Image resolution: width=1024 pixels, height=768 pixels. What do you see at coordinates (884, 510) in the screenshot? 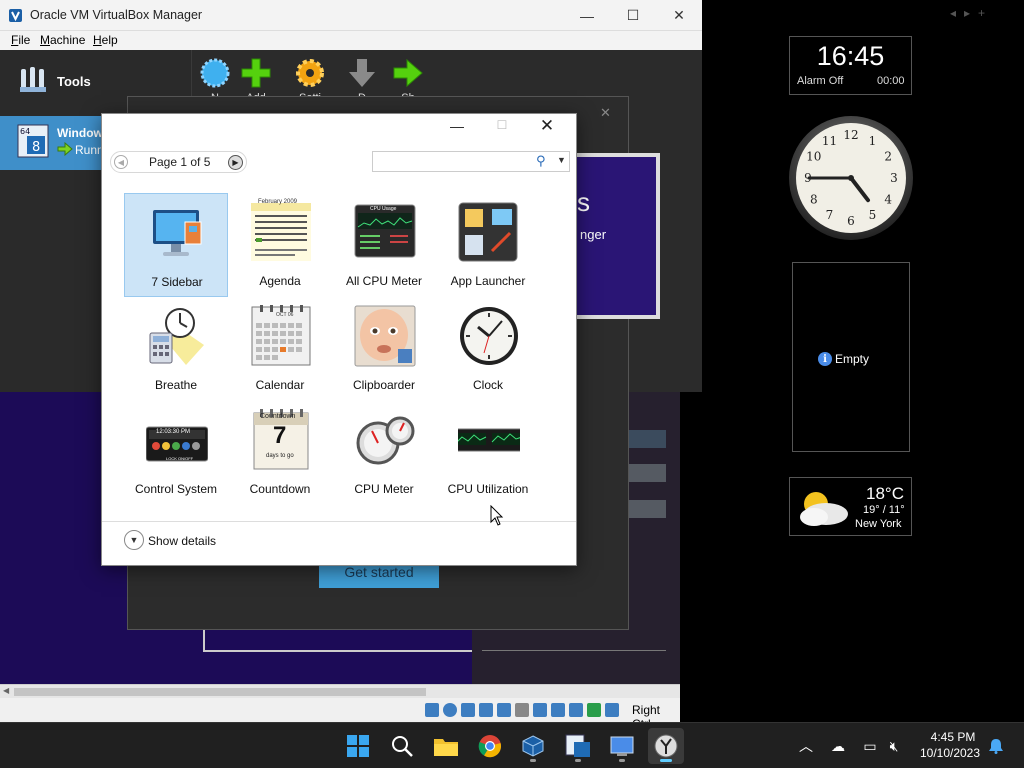
I see `weather-range: 19° / 11°` at bounding box center [884, 510].